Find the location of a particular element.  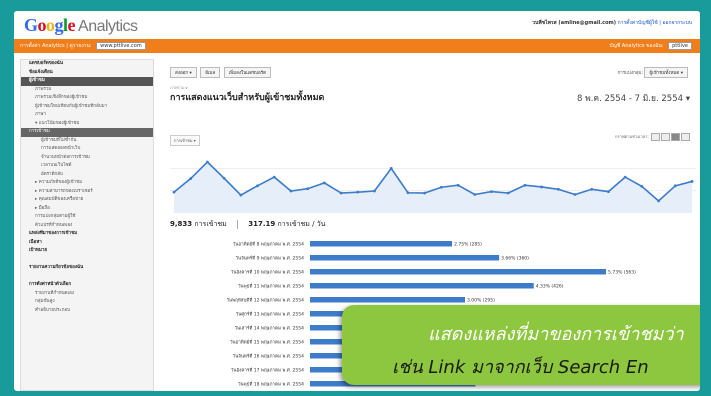

sidebar-item: การแสดงผลหน้าเว็บ is located at coordinates (87, 149).